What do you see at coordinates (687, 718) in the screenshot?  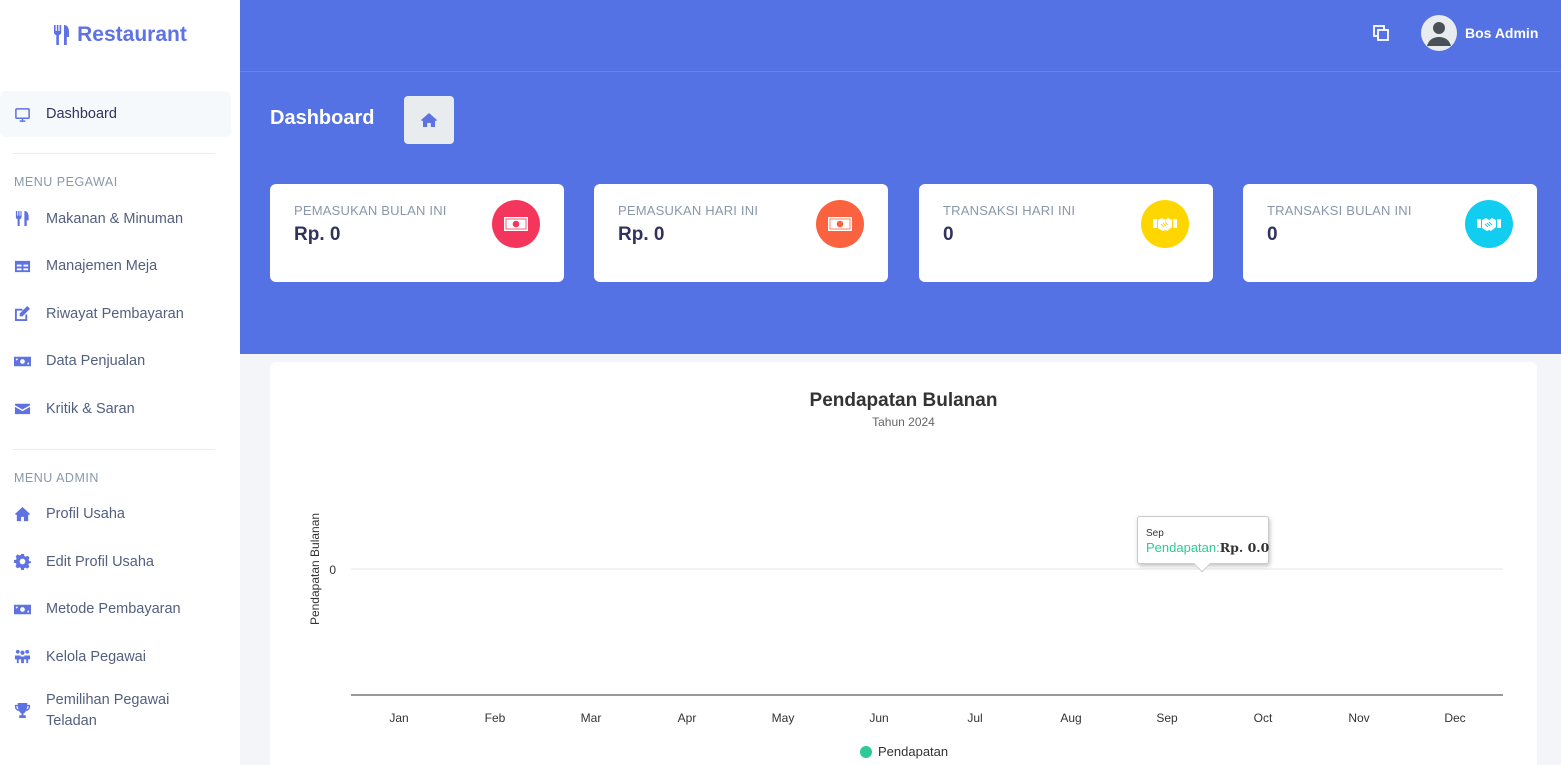 I see `x-tick-label: Apr` at bounding box center [687, 718].